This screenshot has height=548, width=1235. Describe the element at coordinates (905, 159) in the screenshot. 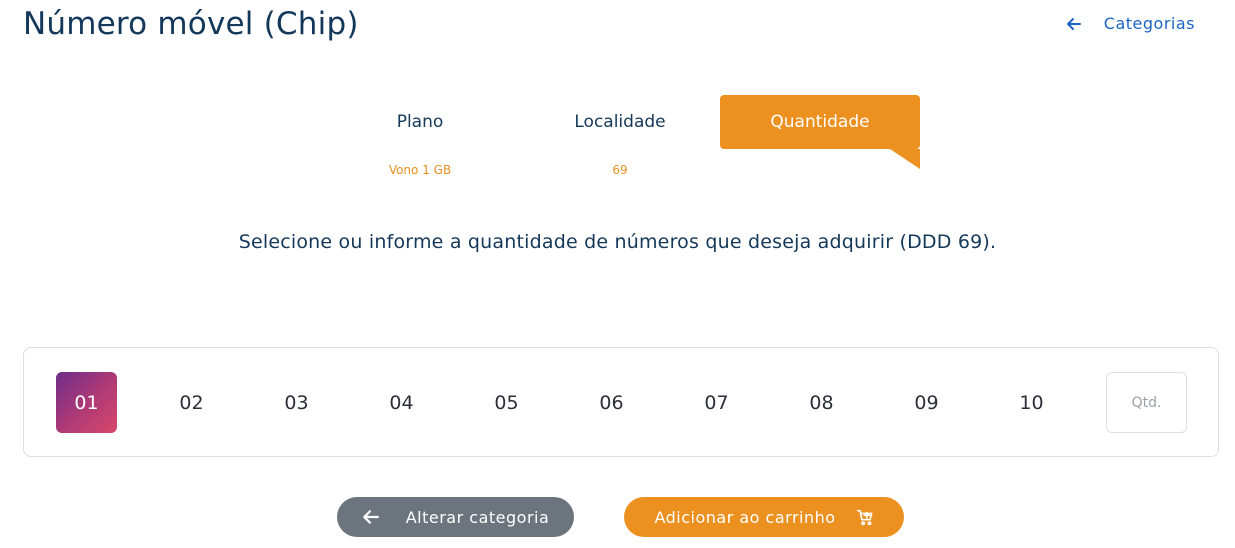

I see `active-step-pointer` at that location.